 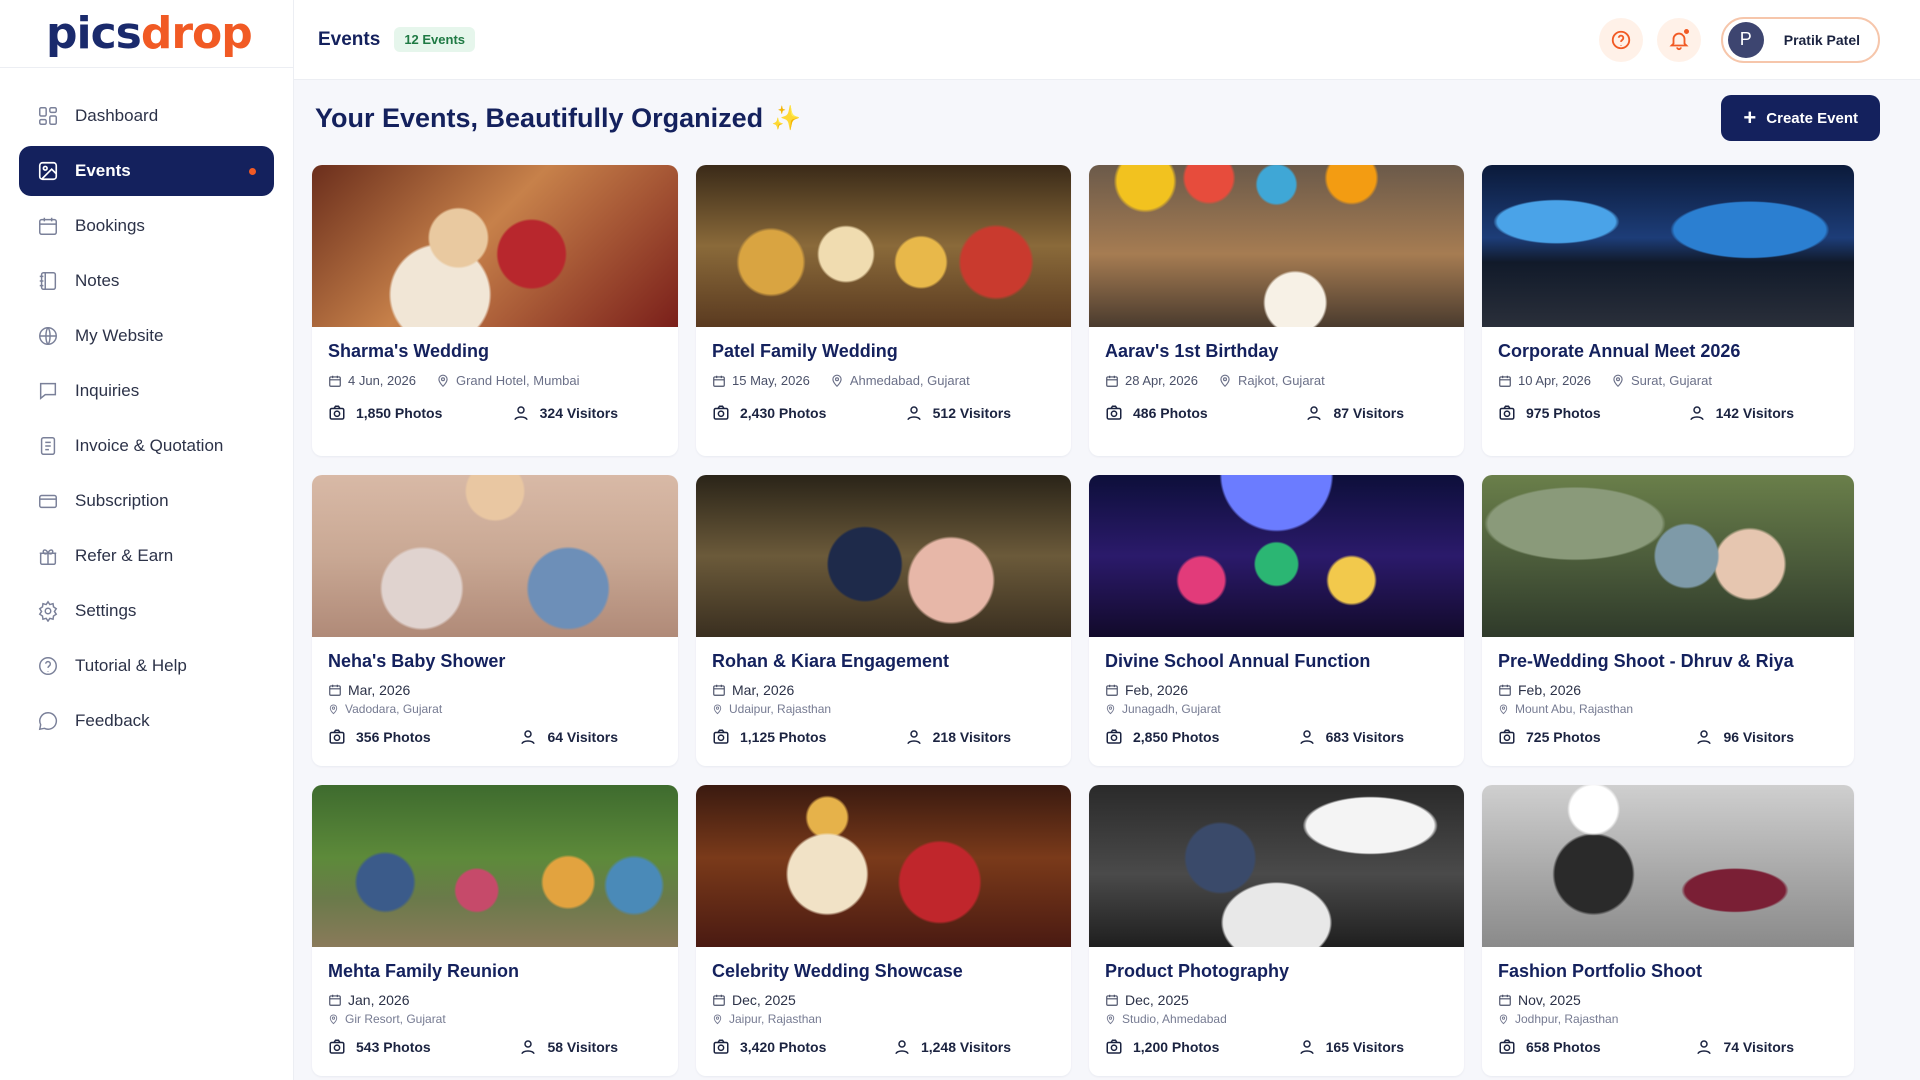 What do you see at coordinates (107, 390) in the screenshot?
I see `sidebar-item-label: Inquiries` at bounding box center [107, 390].